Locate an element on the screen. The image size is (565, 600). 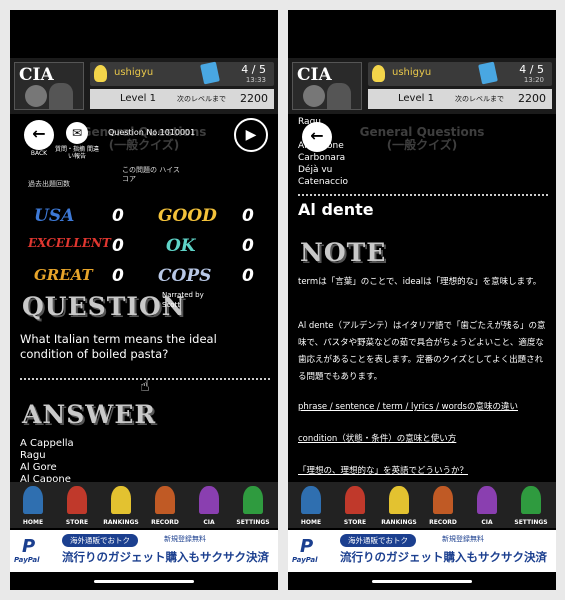
times-asked-label: 過去出題回数 is located at coordinates (49, 184).